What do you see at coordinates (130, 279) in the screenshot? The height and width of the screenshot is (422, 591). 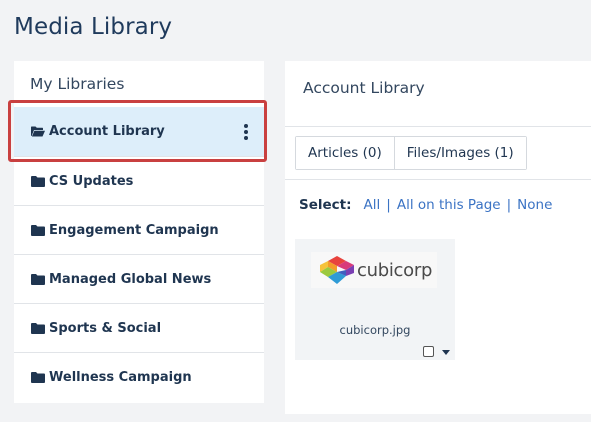 I see `sidebar-item-label: Managed Global News` at bounding box center [130, 279].